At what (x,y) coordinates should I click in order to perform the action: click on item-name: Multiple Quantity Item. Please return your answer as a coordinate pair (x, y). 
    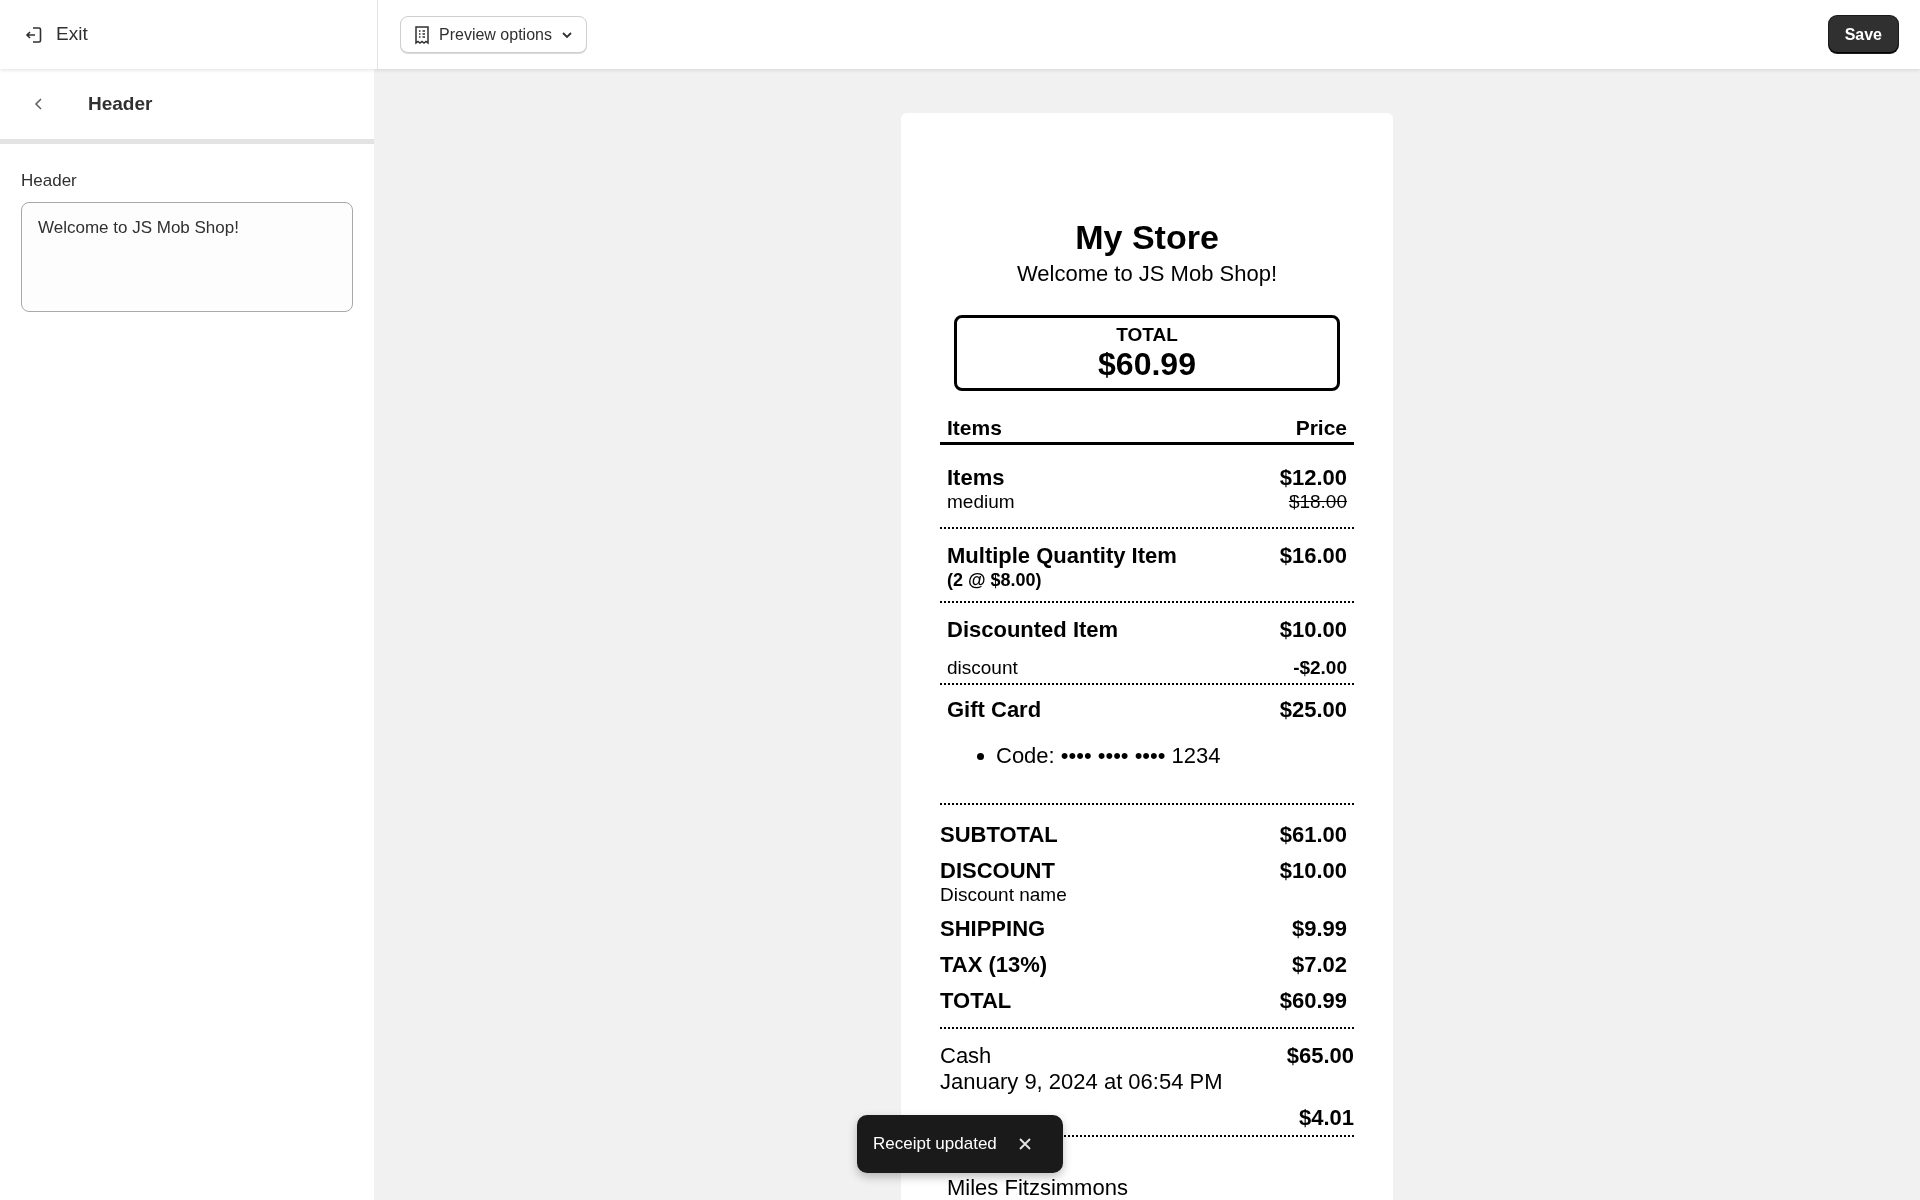
    Looking at the image, I should click on (1062, 556).